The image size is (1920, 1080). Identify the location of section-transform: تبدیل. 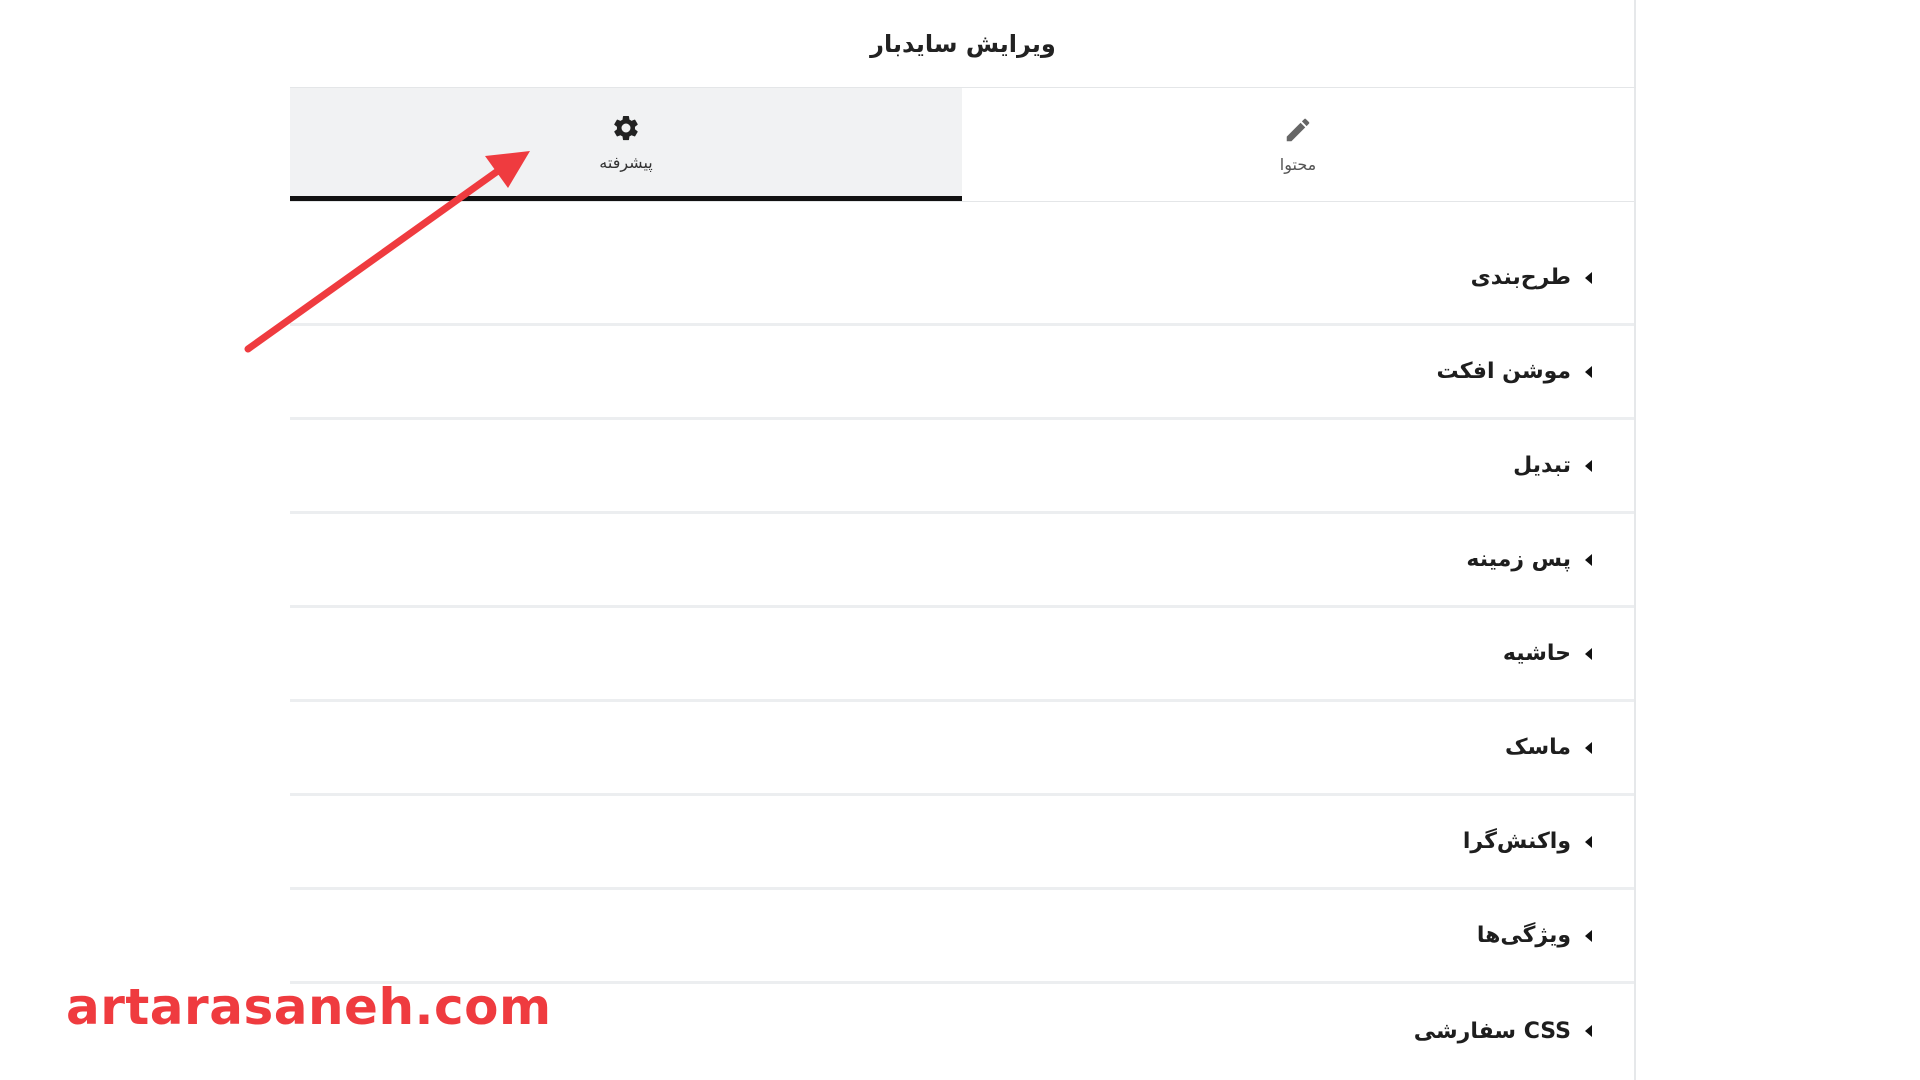
(962, 467).